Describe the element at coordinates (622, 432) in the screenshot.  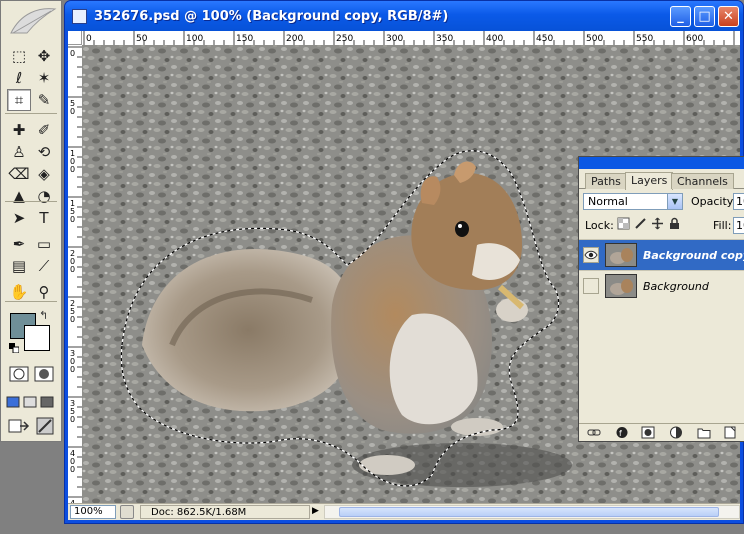
I see `layer-style-icon: f` at that location.